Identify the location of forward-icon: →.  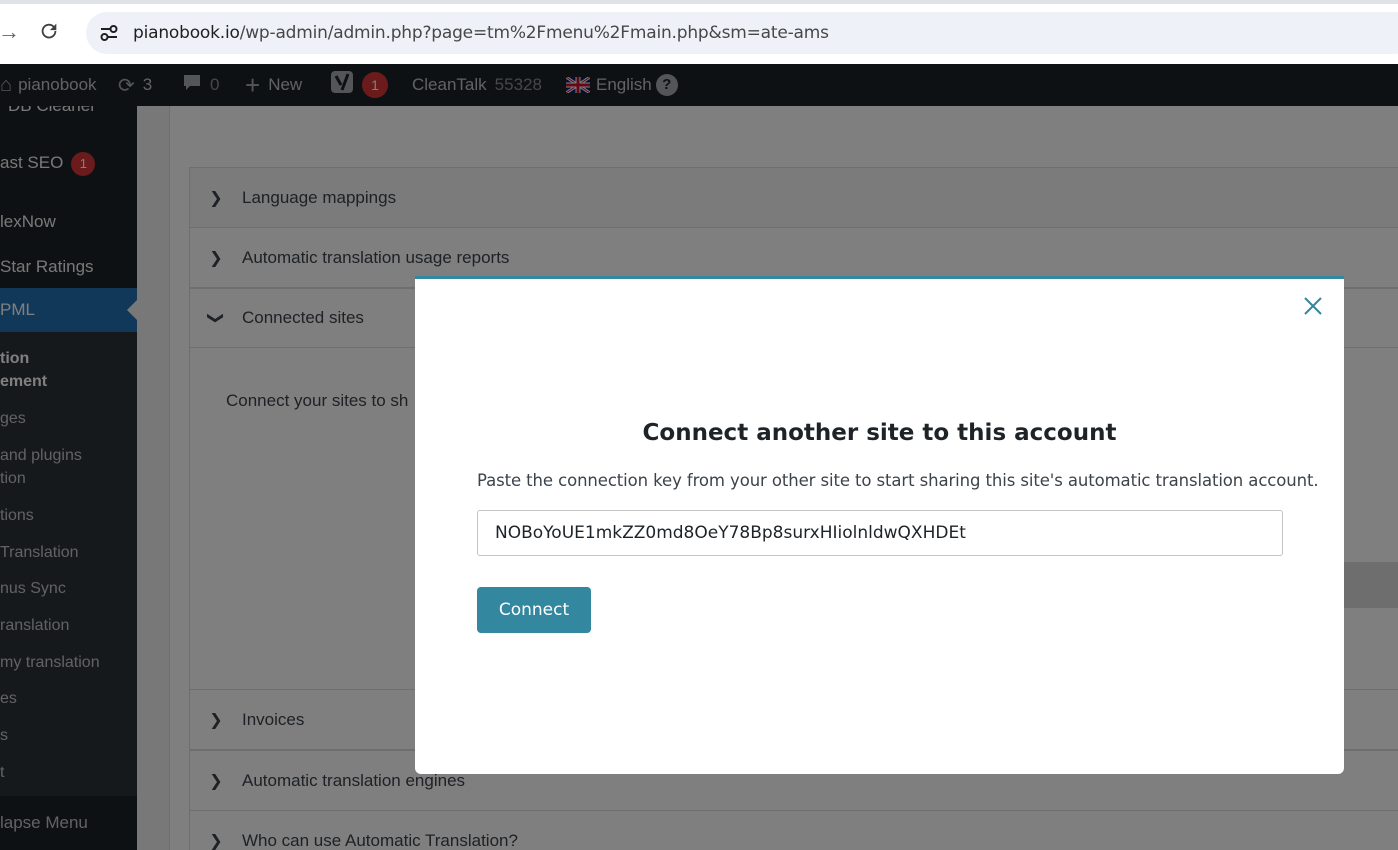
(10, 32).